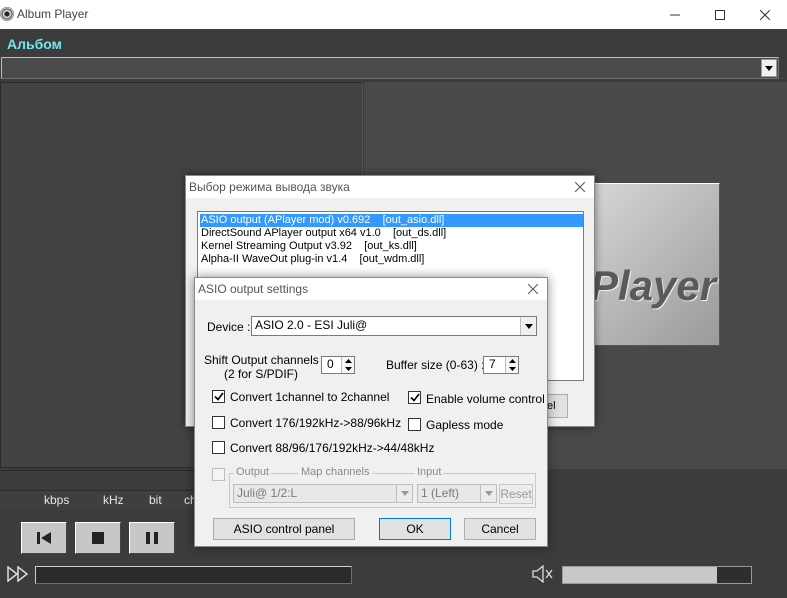 The image size is (787, 598). Describe the element at coordinates (501, 365) in the screenshot. I see `buffer-size-spinner: 7` at that location.